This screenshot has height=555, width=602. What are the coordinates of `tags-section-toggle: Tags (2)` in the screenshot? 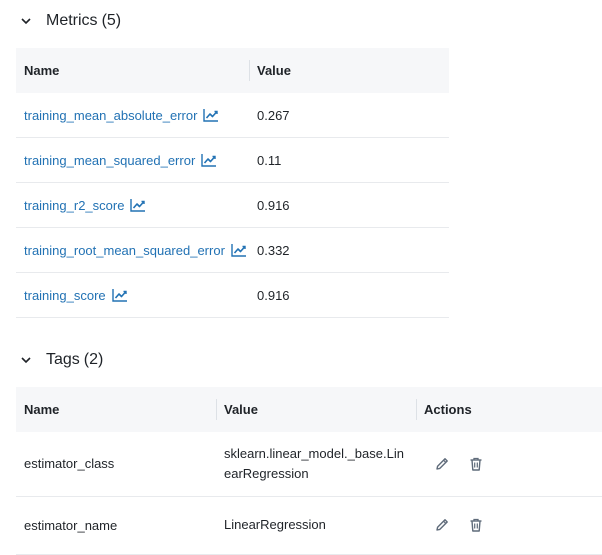 It's located at (59, 360).